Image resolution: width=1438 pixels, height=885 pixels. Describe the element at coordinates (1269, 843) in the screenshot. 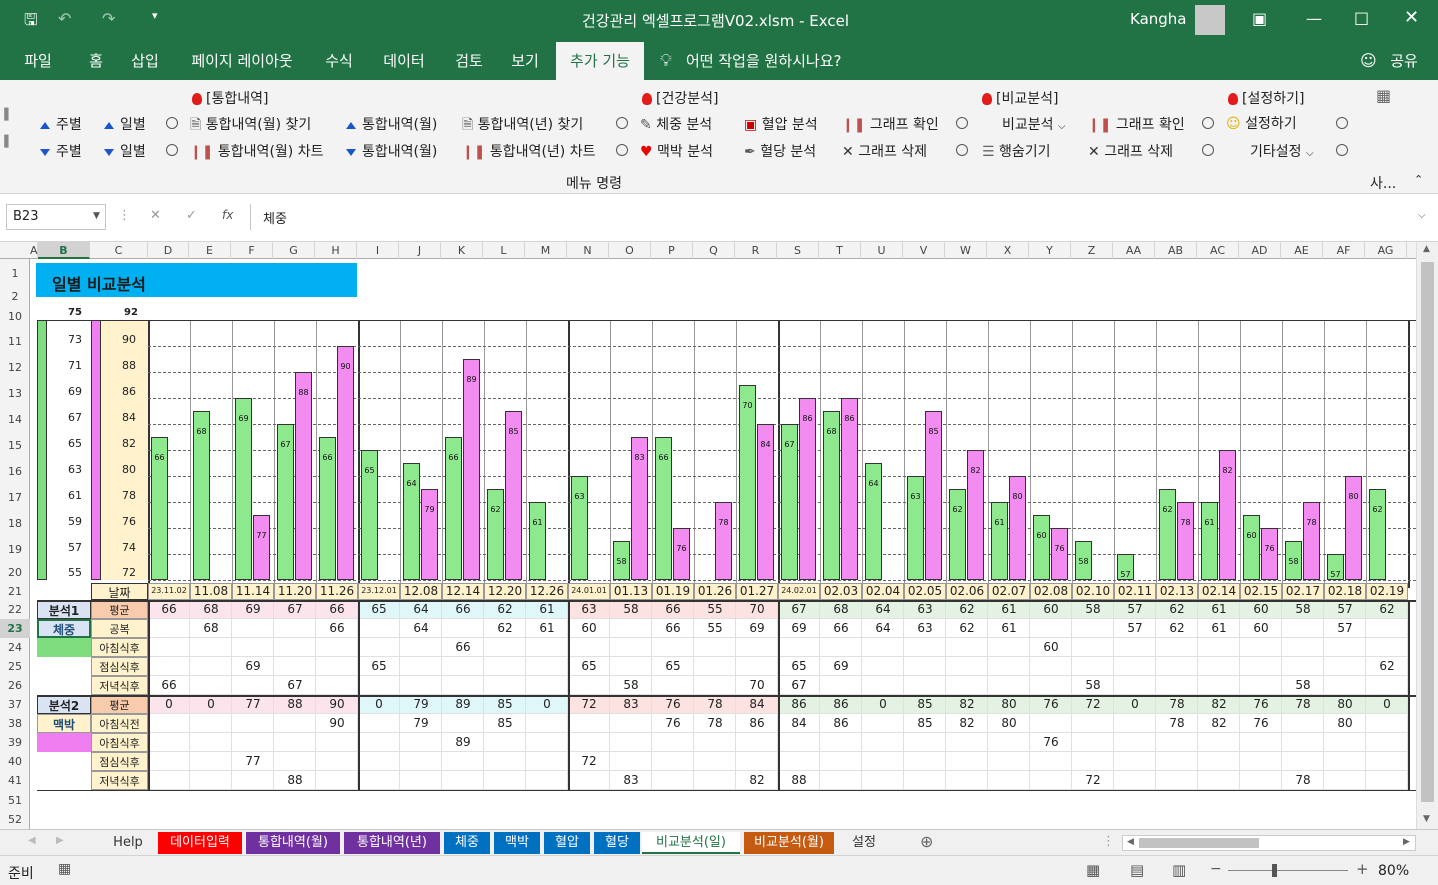

I see `horizontal-scrollbar: ◀ ▶` at that location.